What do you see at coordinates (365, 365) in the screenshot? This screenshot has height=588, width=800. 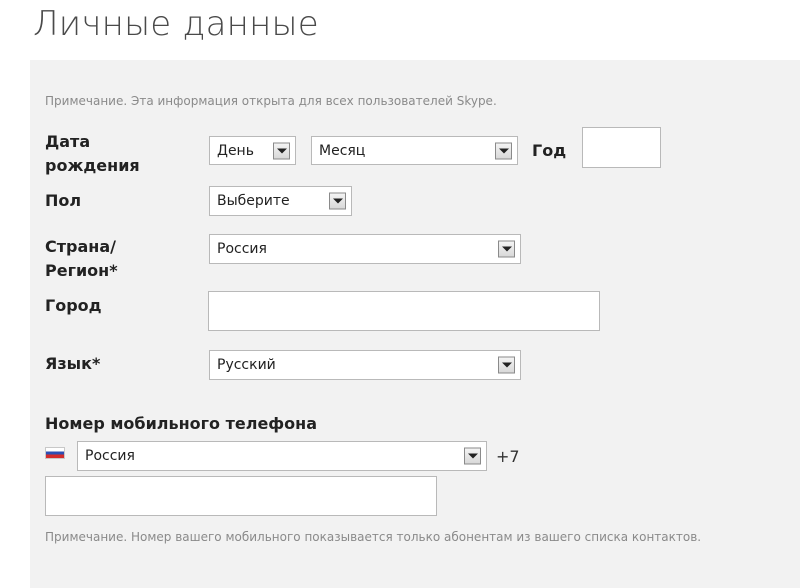 I see `language-select: Русский` at bounding box center [365, 365].